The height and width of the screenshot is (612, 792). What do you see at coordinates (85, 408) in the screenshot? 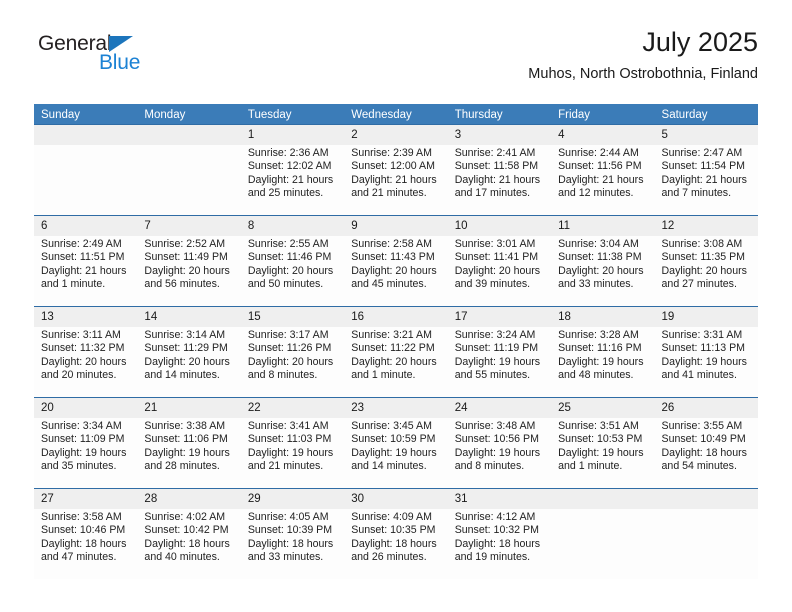
I see `day-number: 20` at bounding box center [85, 408].